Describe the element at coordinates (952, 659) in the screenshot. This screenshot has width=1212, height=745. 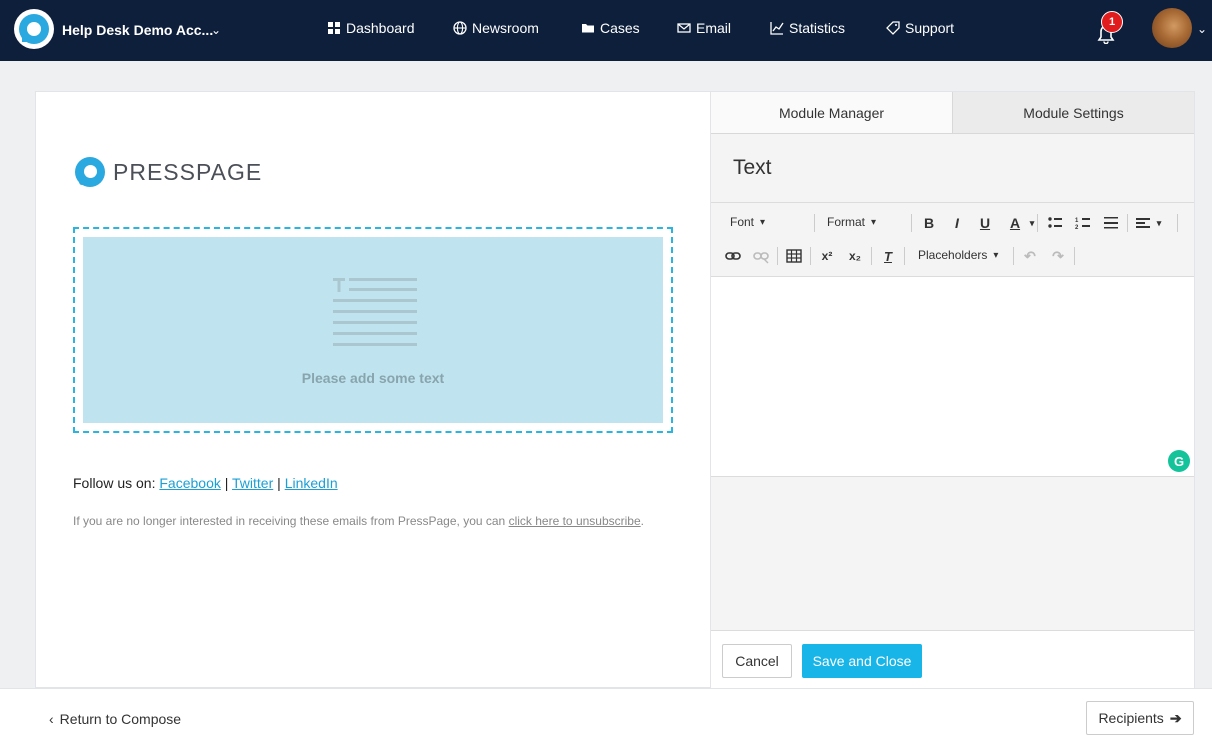
I see `panel-footer: Cancel Save and Close` at that location.